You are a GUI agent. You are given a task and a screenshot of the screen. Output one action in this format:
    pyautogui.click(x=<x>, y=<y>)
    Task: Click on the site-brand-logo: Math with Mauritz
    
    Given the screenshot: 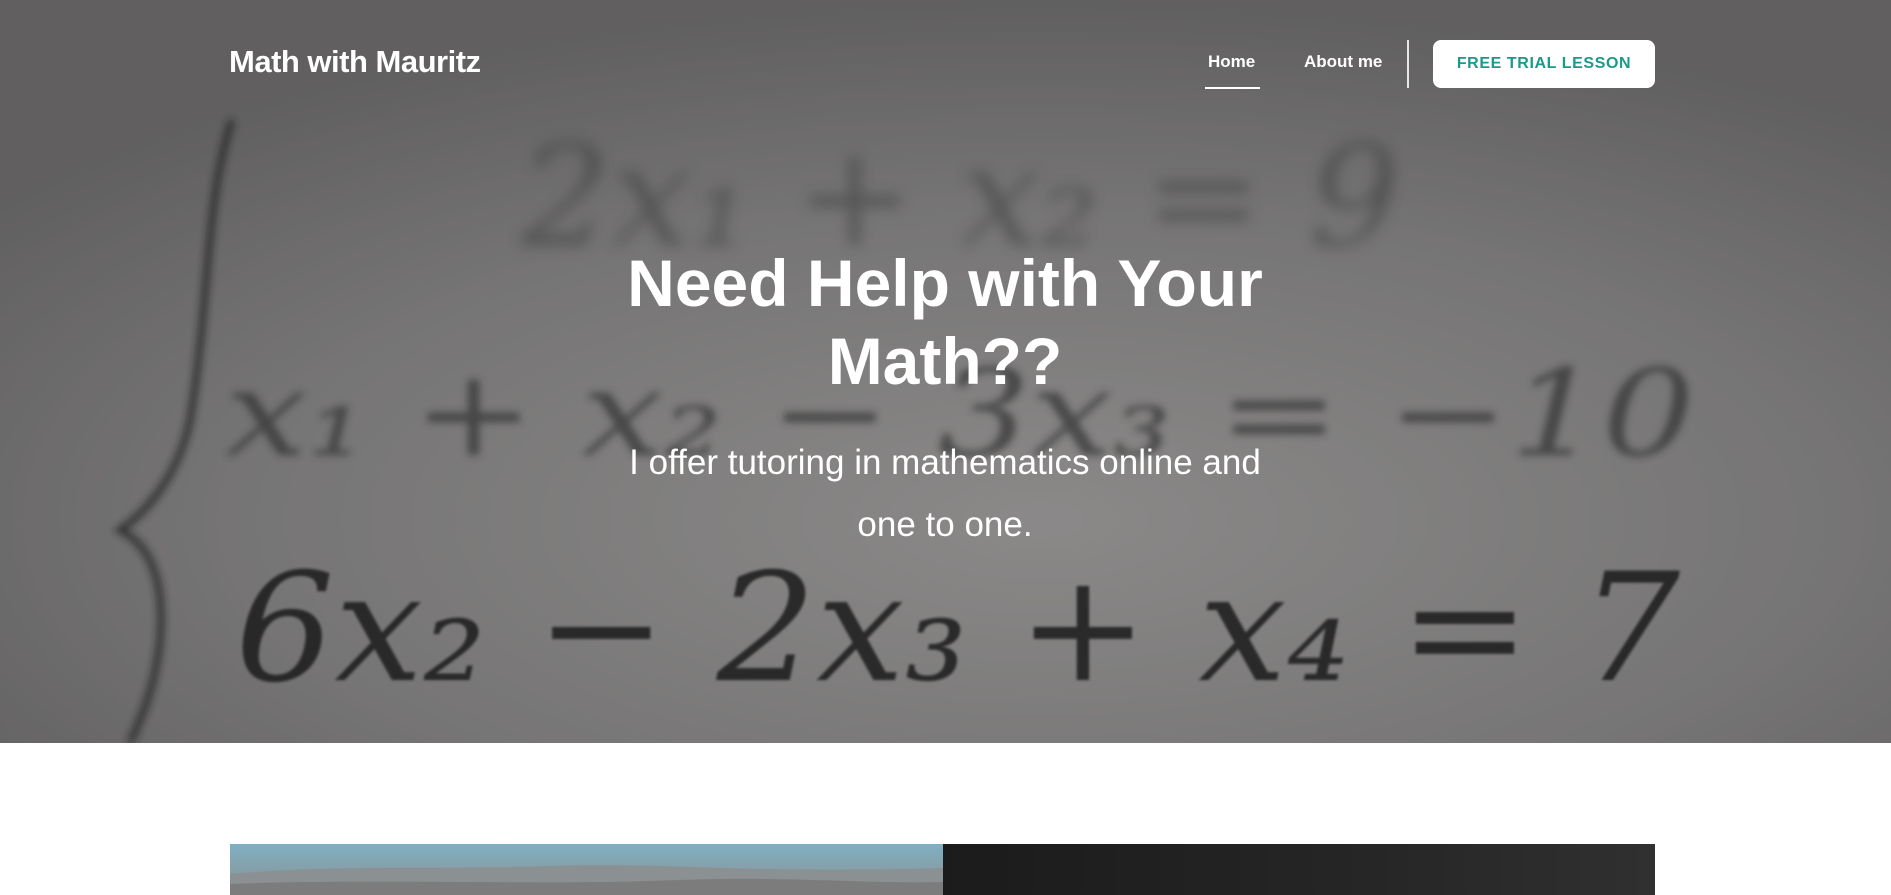 What is the action you would take?
    pyautogui.click(x=355, y=62)
    